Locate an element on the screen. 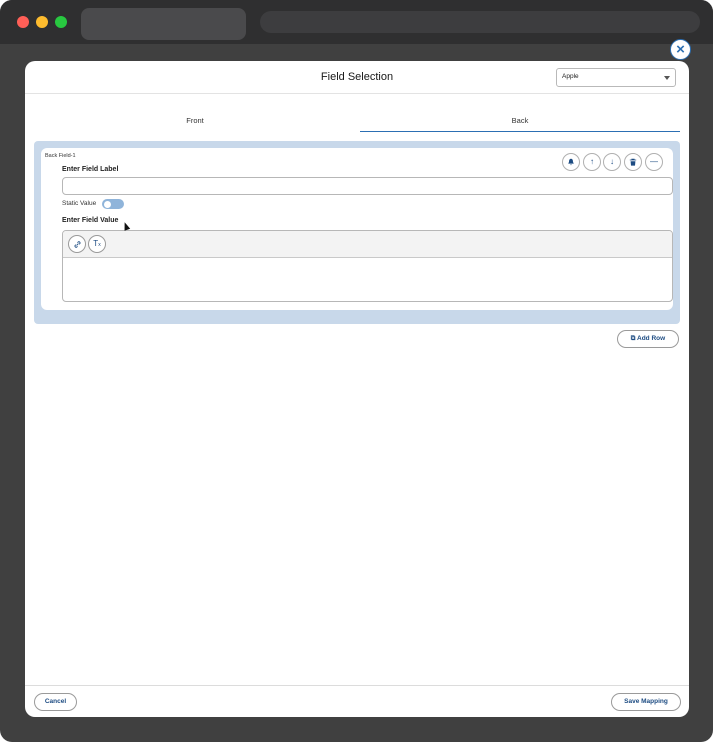 This screenshot has height=742, width=713. trash-icon is located at coordinates (633, 162).